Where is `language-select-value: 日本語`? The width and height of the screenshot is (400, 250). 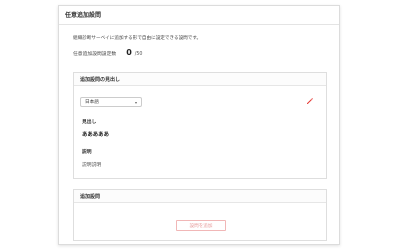
language-select-value: 日本語 is located at coordinates (92, 102).